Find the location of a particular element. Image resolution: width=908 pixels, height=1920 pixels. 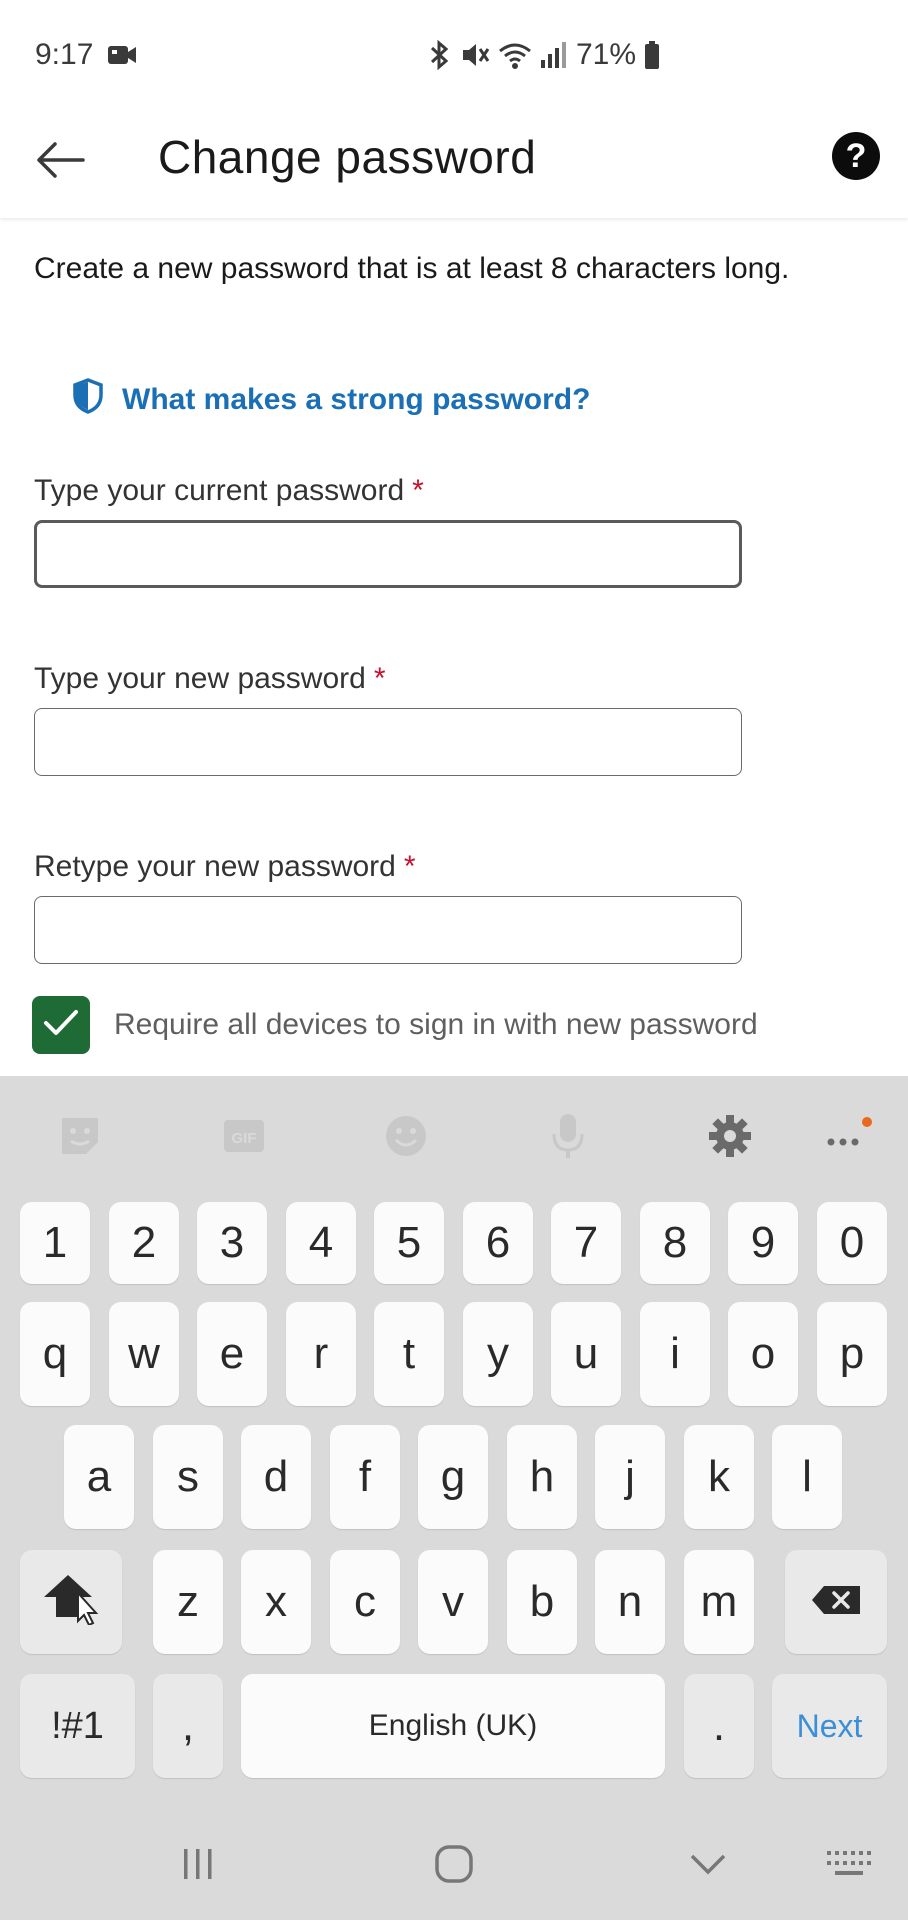

hide-keyboard-button is located at coordinates (708, 1866).